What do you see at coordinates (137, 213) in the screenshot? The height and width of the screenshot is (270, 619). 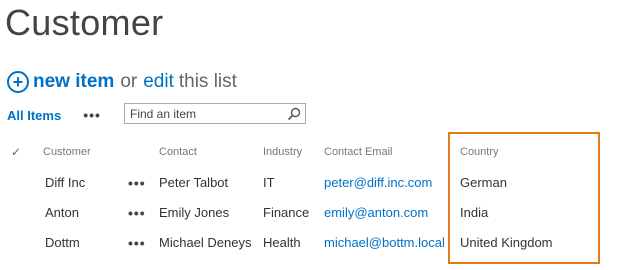 I see `row-2-ellipsis-icon: •••` at bounding box center [137, 213].